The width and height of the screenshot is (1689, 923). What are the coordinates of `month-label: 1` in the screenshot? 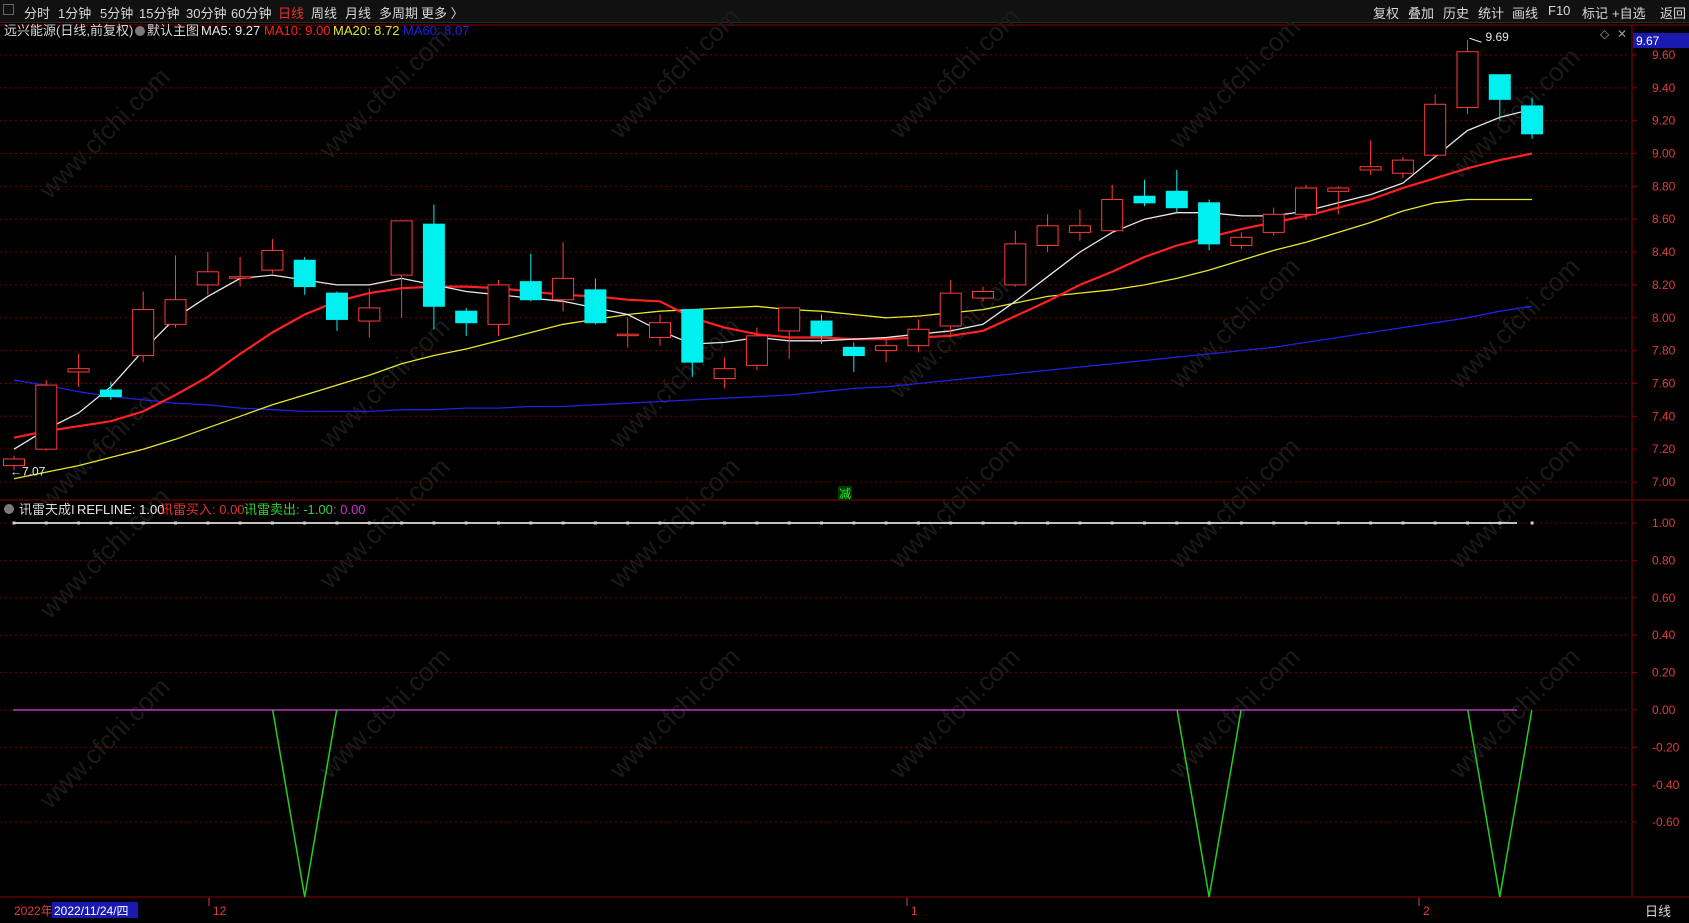 It's located at (914, 911).